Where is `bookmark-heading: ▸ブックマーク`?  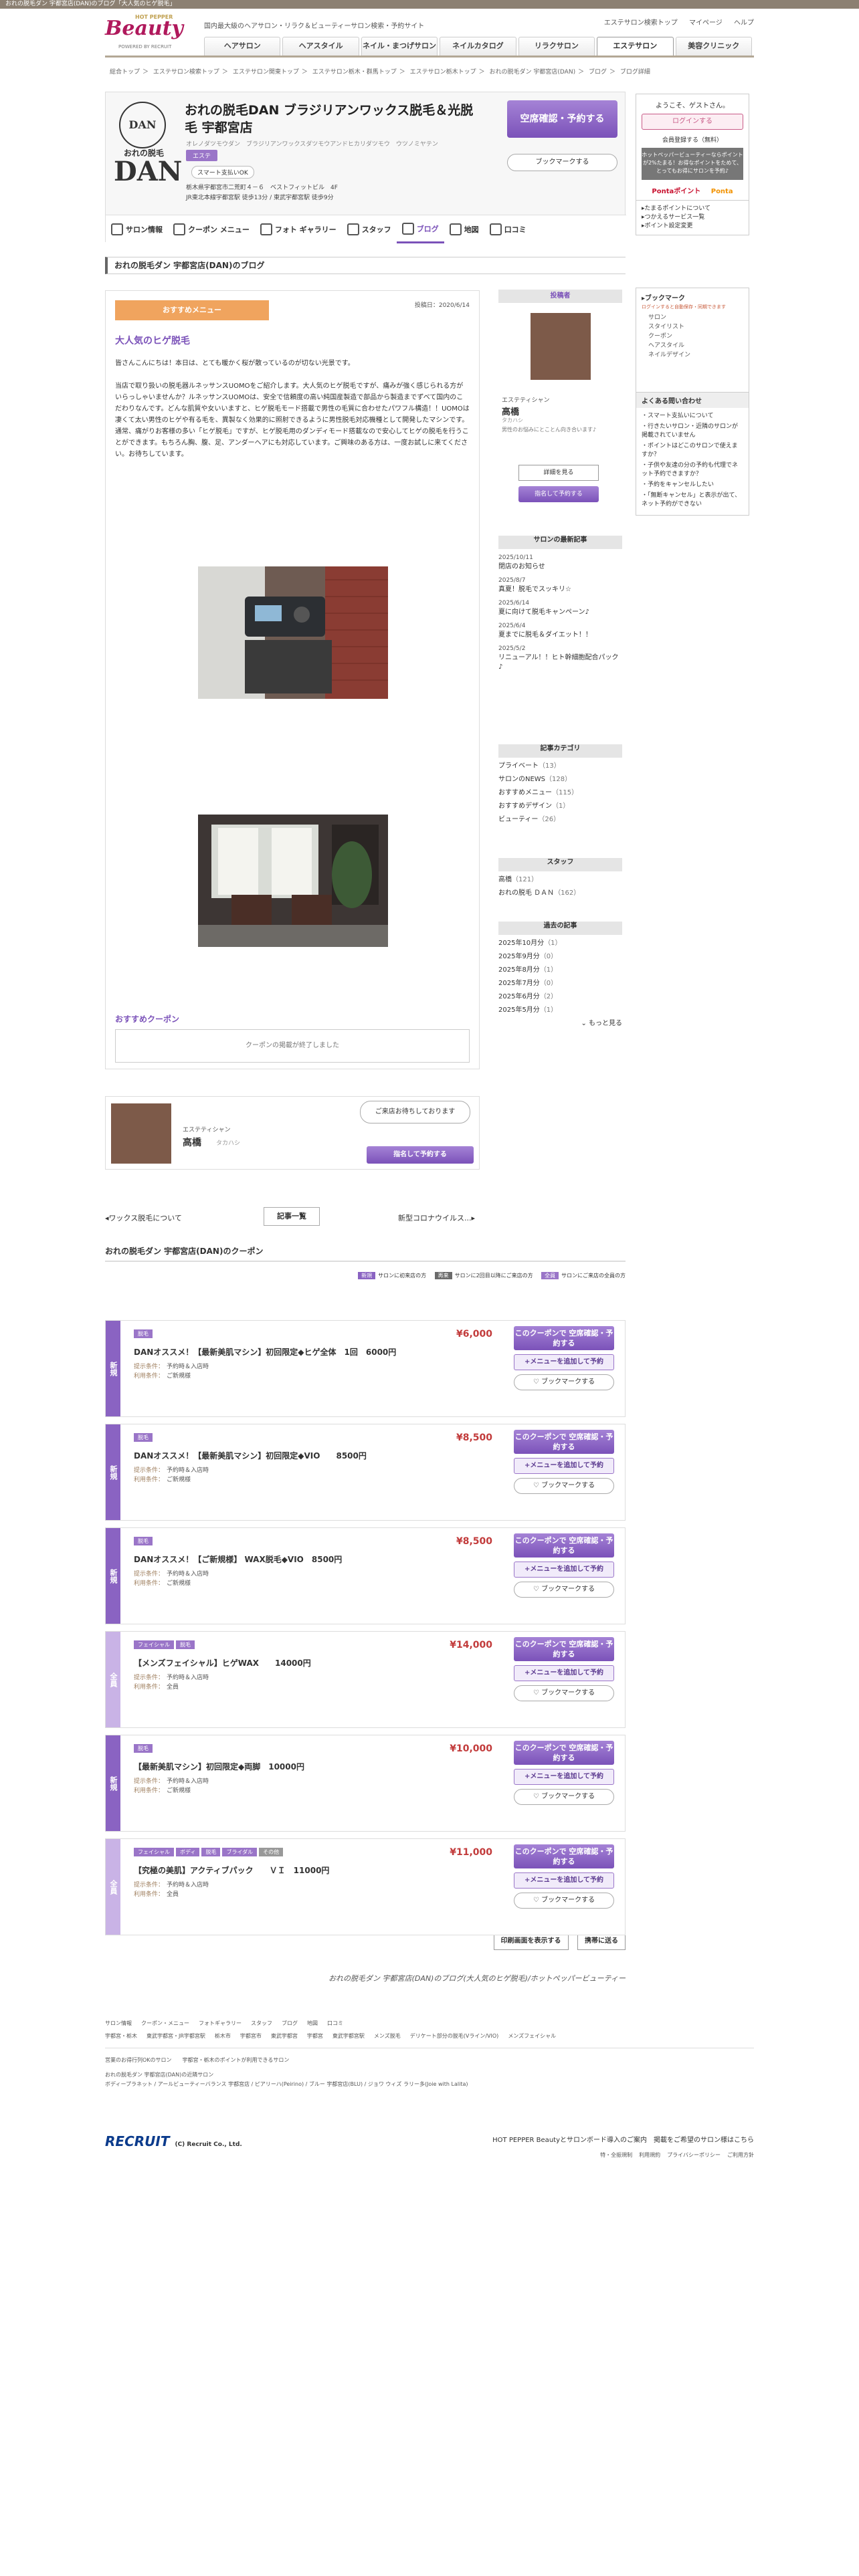
bookmark-heading: ▸ブックマーク is located at coordinates (693, 297).